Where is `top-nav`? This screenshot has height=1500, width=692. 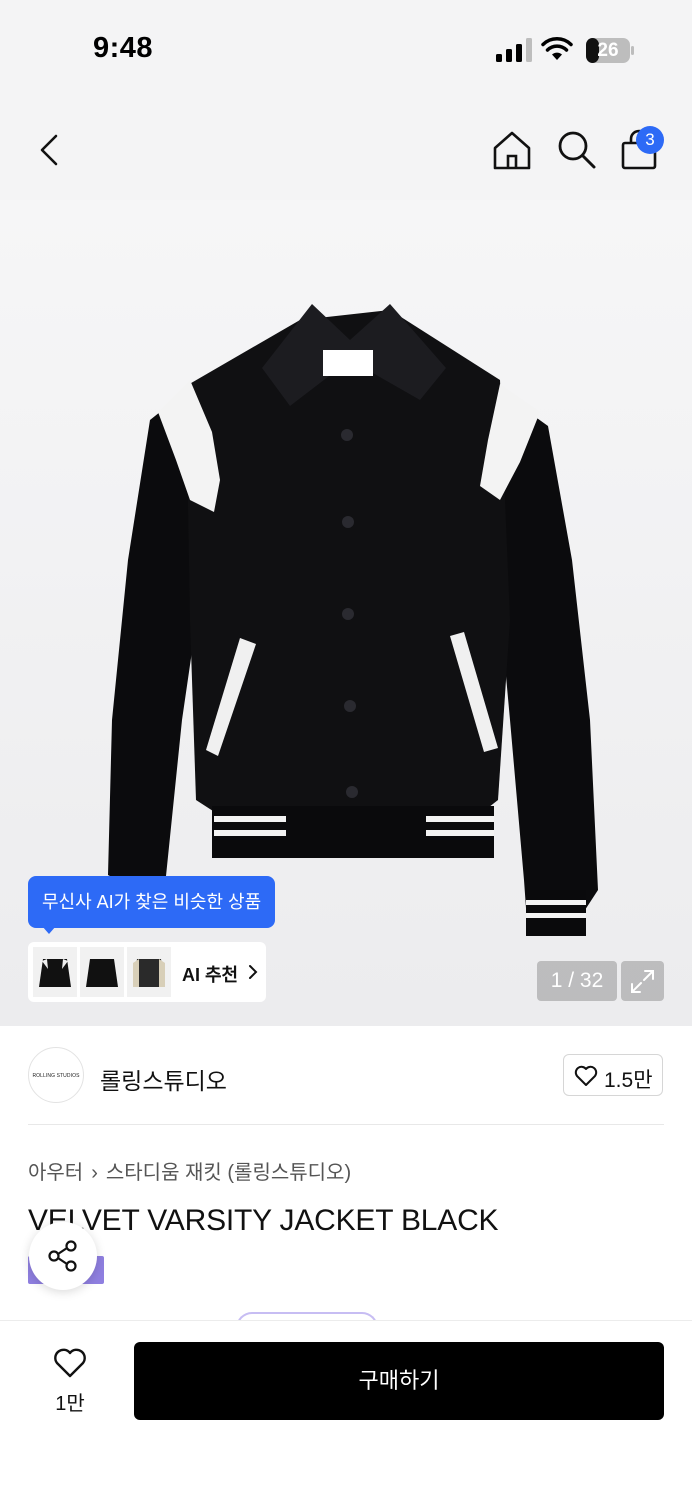 top-nav is located at coordinates (346, 150).